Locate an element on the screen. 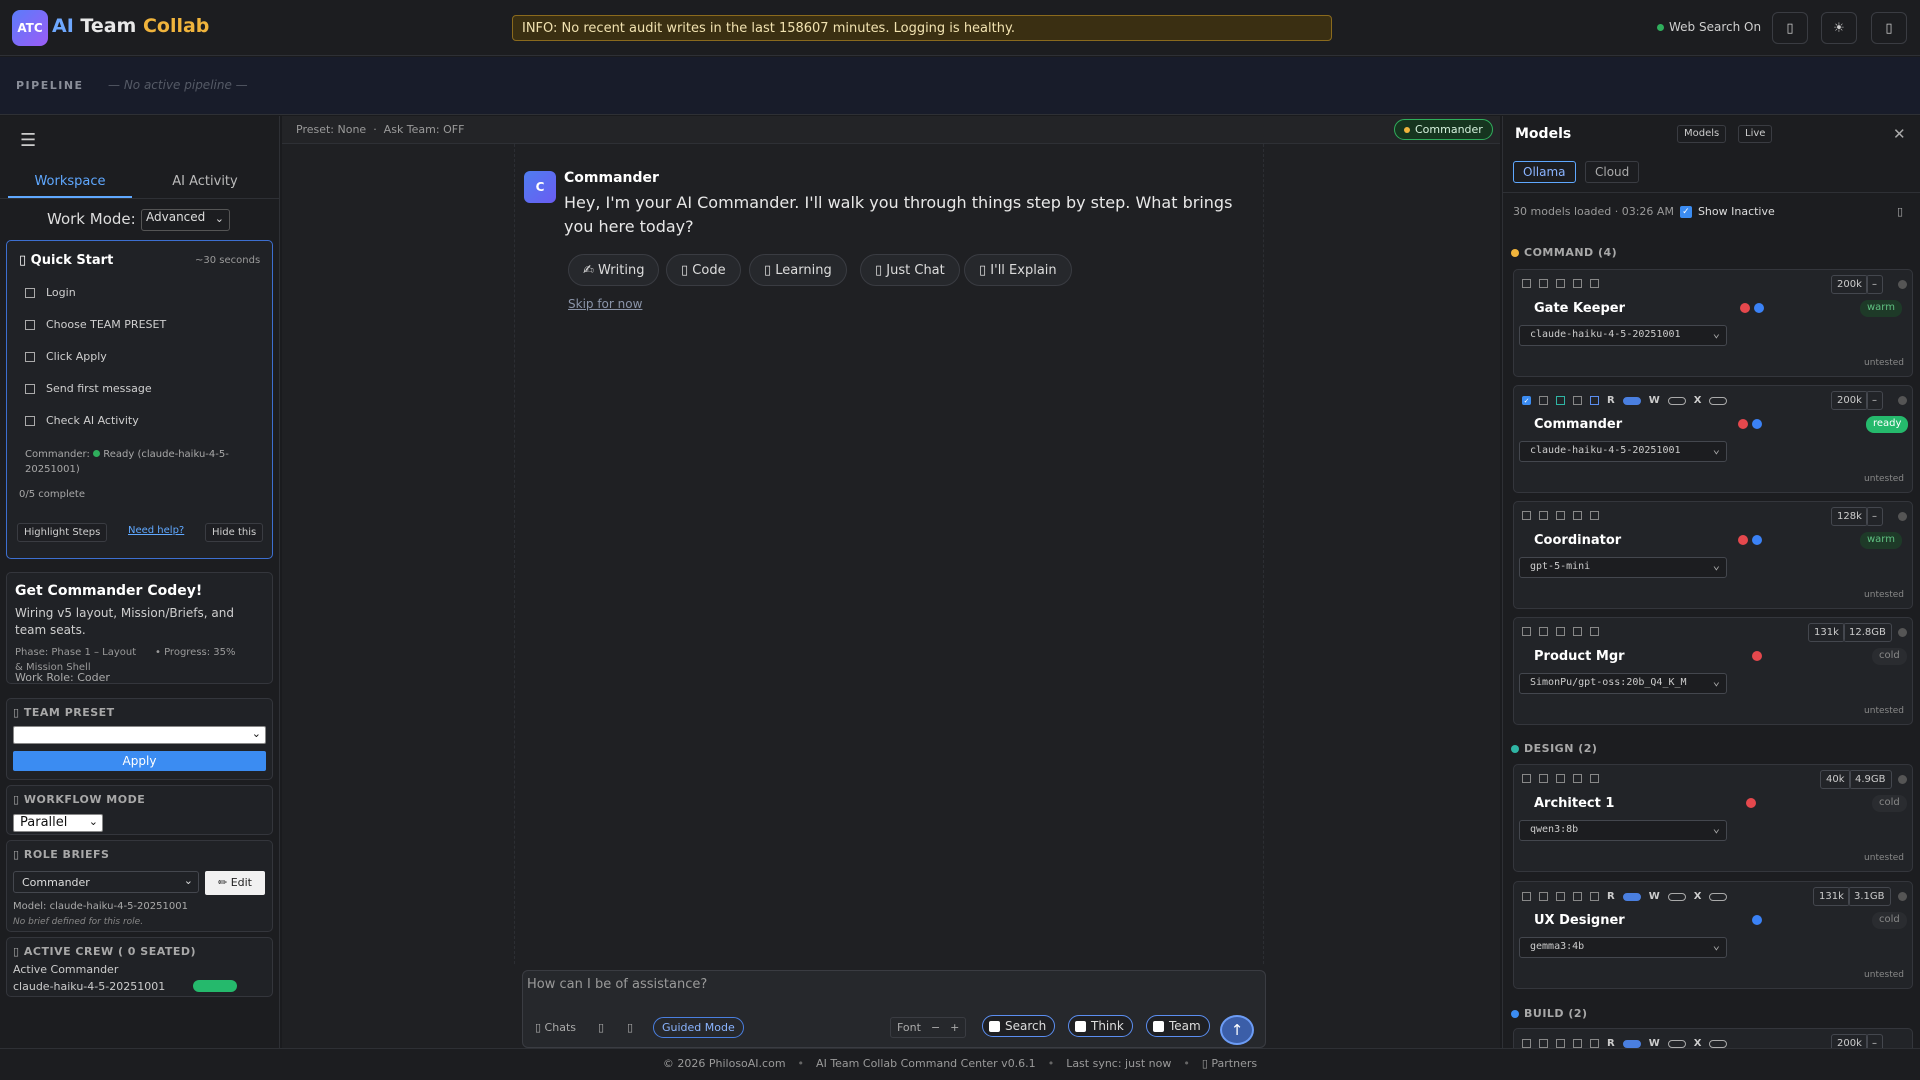 The image size is (1920, 1080). hide-quick-start-button: Hide this is located at coordinates (234, 532).